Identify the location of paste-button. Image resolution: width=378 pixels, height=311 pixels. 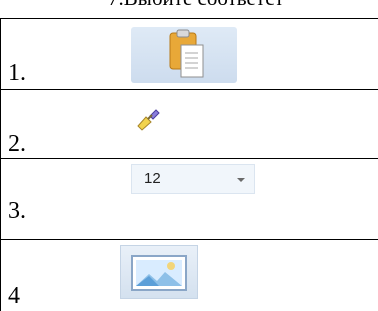
(184, 55).